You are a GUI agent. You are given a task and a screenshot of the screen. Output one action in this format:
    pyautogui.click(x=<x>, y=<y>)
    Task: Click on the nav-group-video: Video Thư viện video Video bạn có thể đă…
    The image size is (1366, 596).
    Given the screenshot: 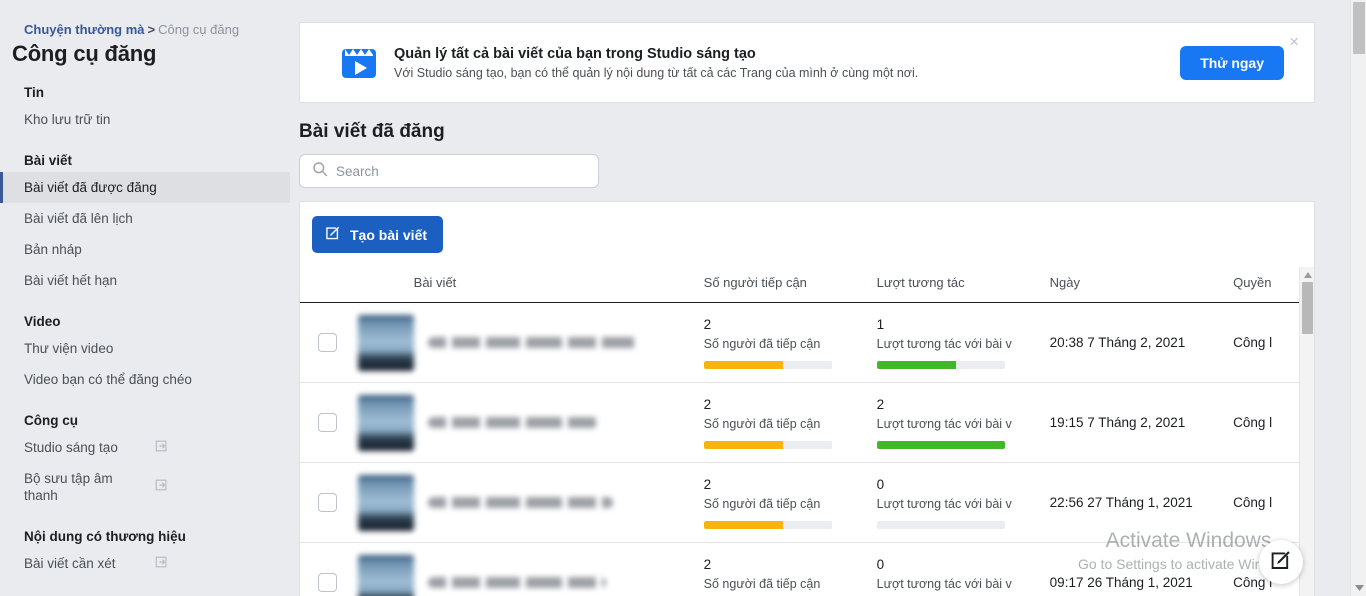 What is the action you would take?
    pyautogui.click(x=145, y=354)
    